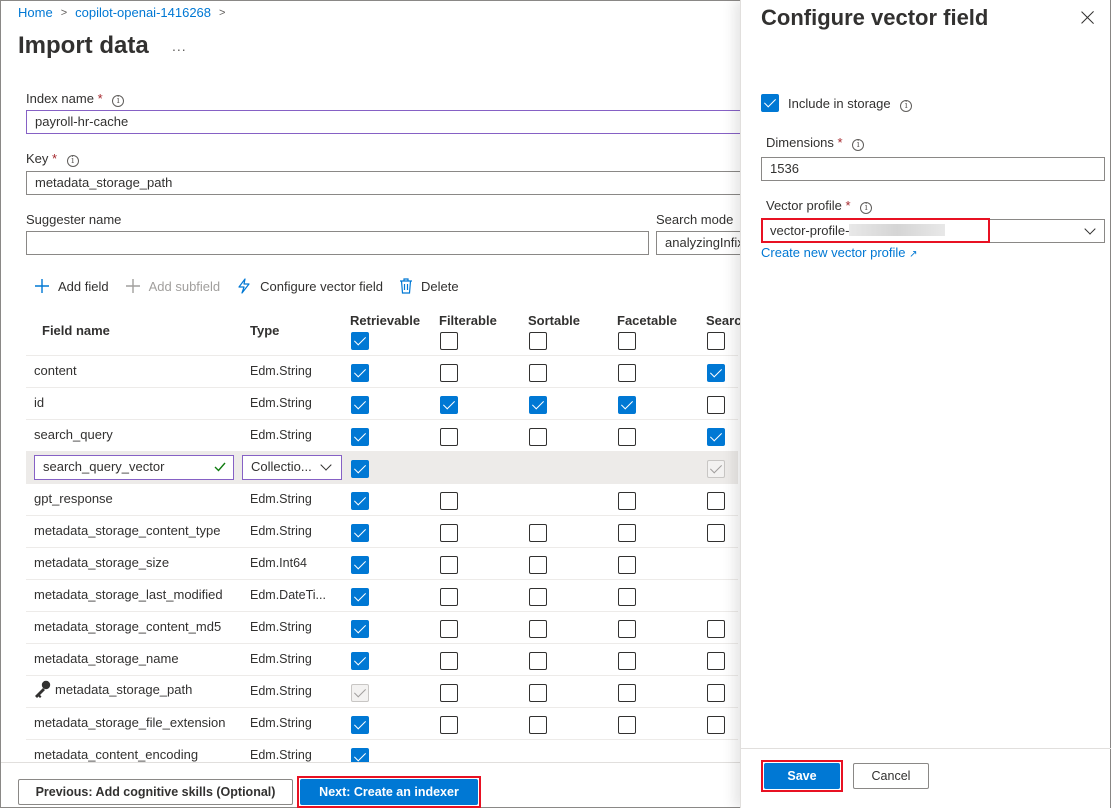  Describe the element at coordinates (143, 12) in the screenshot. I see `breadcrumb-resource: copilot-openai-1416268` at that location.